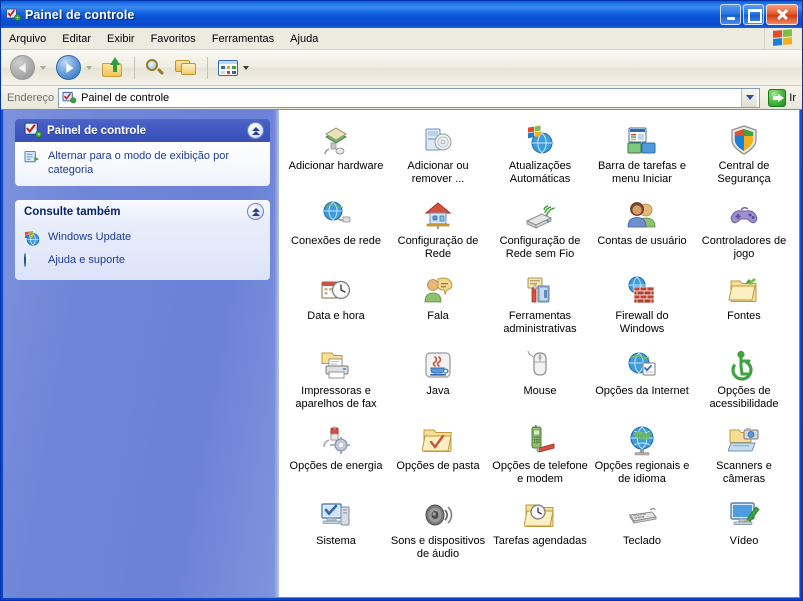 This screenshot has width=803, height=601. I want to click on item-folder-options: Opções de pasta, so click(438, 454).